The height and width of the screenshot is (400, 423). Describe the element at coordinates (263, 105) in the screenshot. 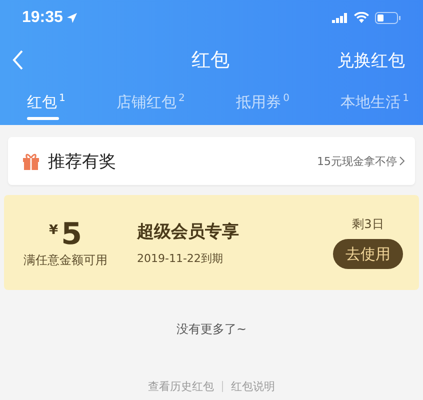

I see `tab: 抵用券$^{0}$` at that location.